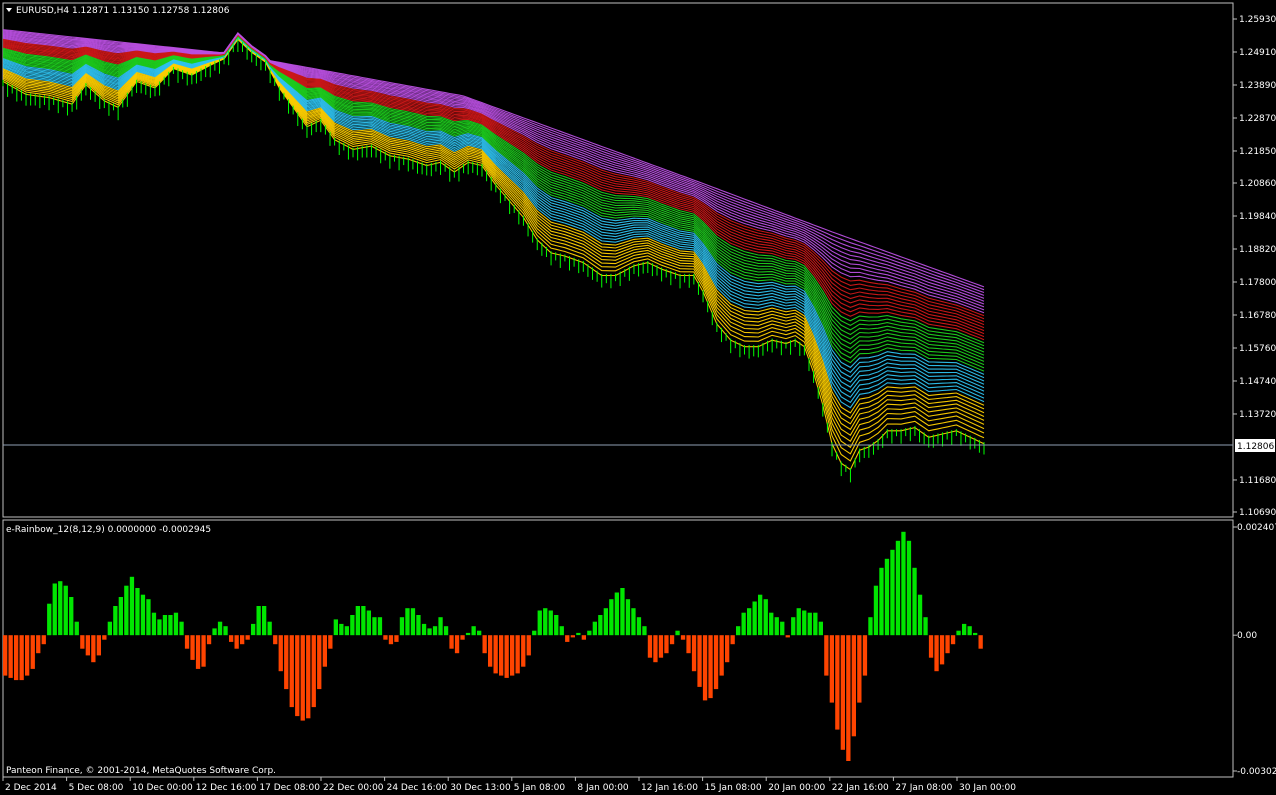  I want to click on price-tick-label: 1.20860, so click(1257, 184).